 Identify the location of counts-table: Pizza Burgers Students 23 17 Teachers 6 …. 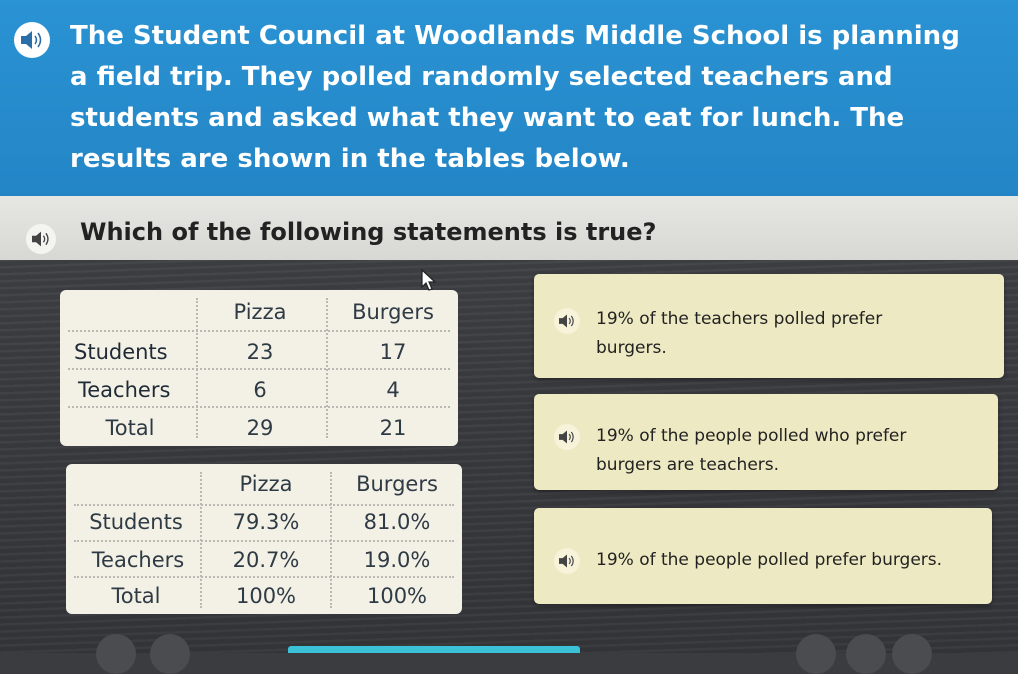
(259, 368).